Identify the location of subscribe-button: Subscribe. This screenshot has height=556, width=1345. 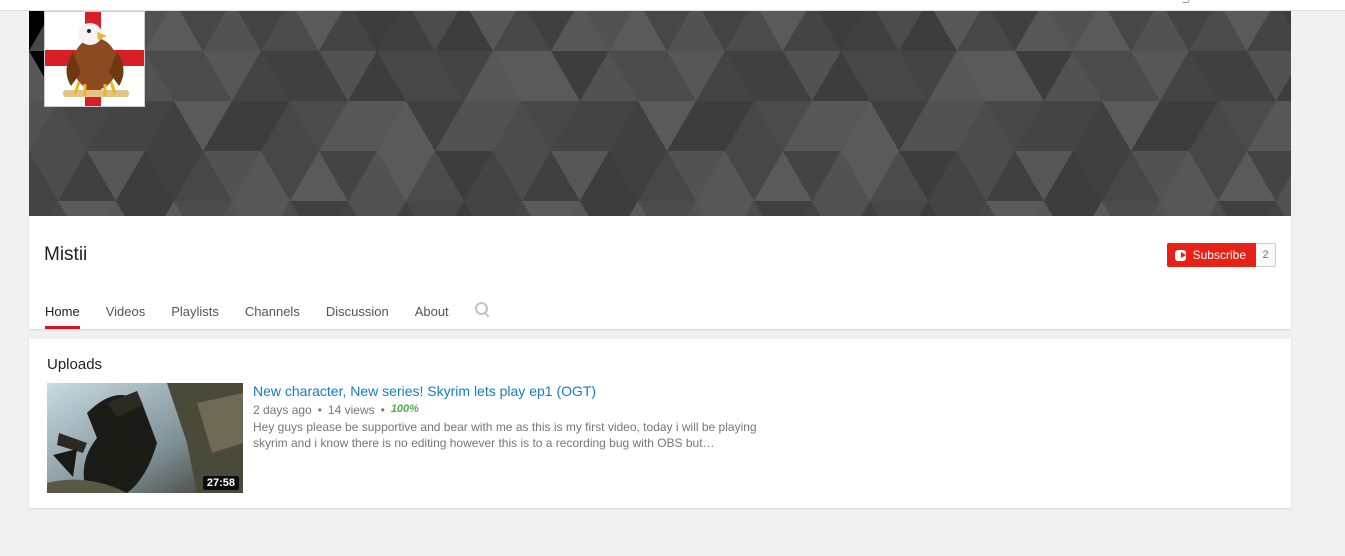
(1211, 255).